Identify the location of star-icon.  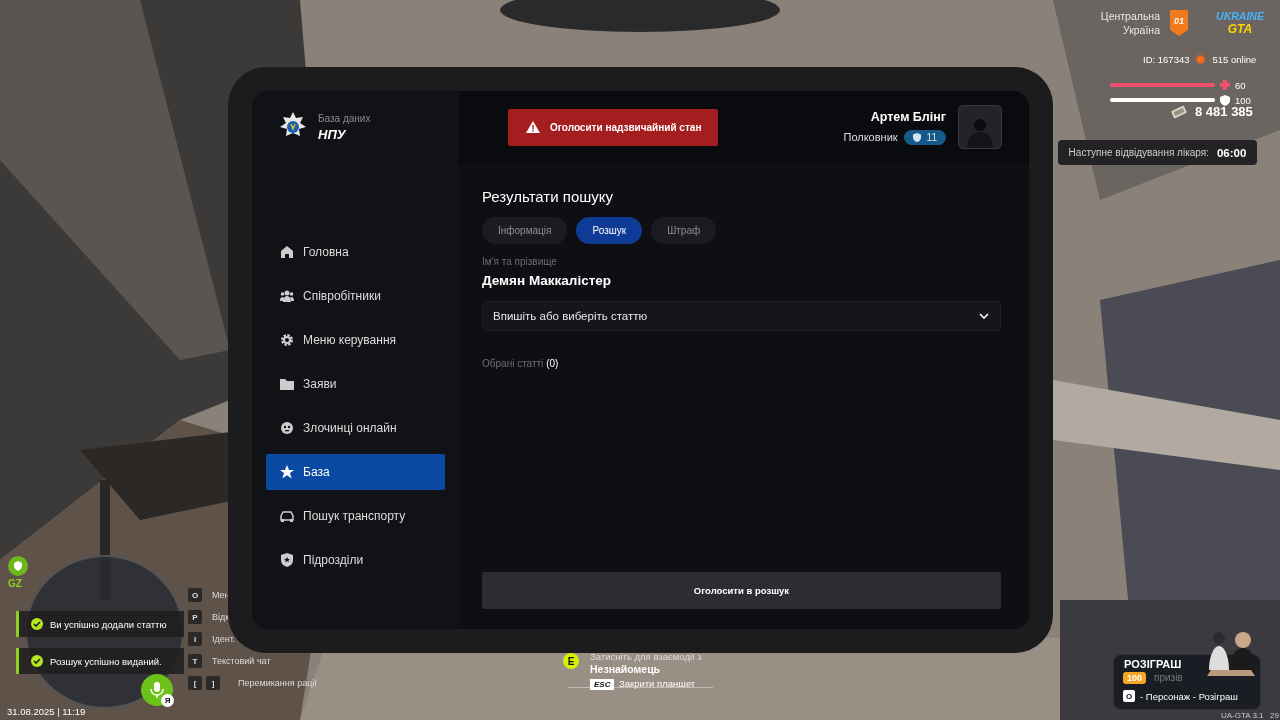
(287, 472).